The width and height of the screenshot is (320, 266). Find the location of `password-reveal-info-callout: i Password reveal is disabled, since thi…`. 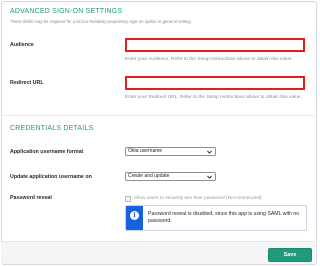

password-reveal-info-callout: i Password reveal is disabled, since thi… is located at coordinates (216, 218).